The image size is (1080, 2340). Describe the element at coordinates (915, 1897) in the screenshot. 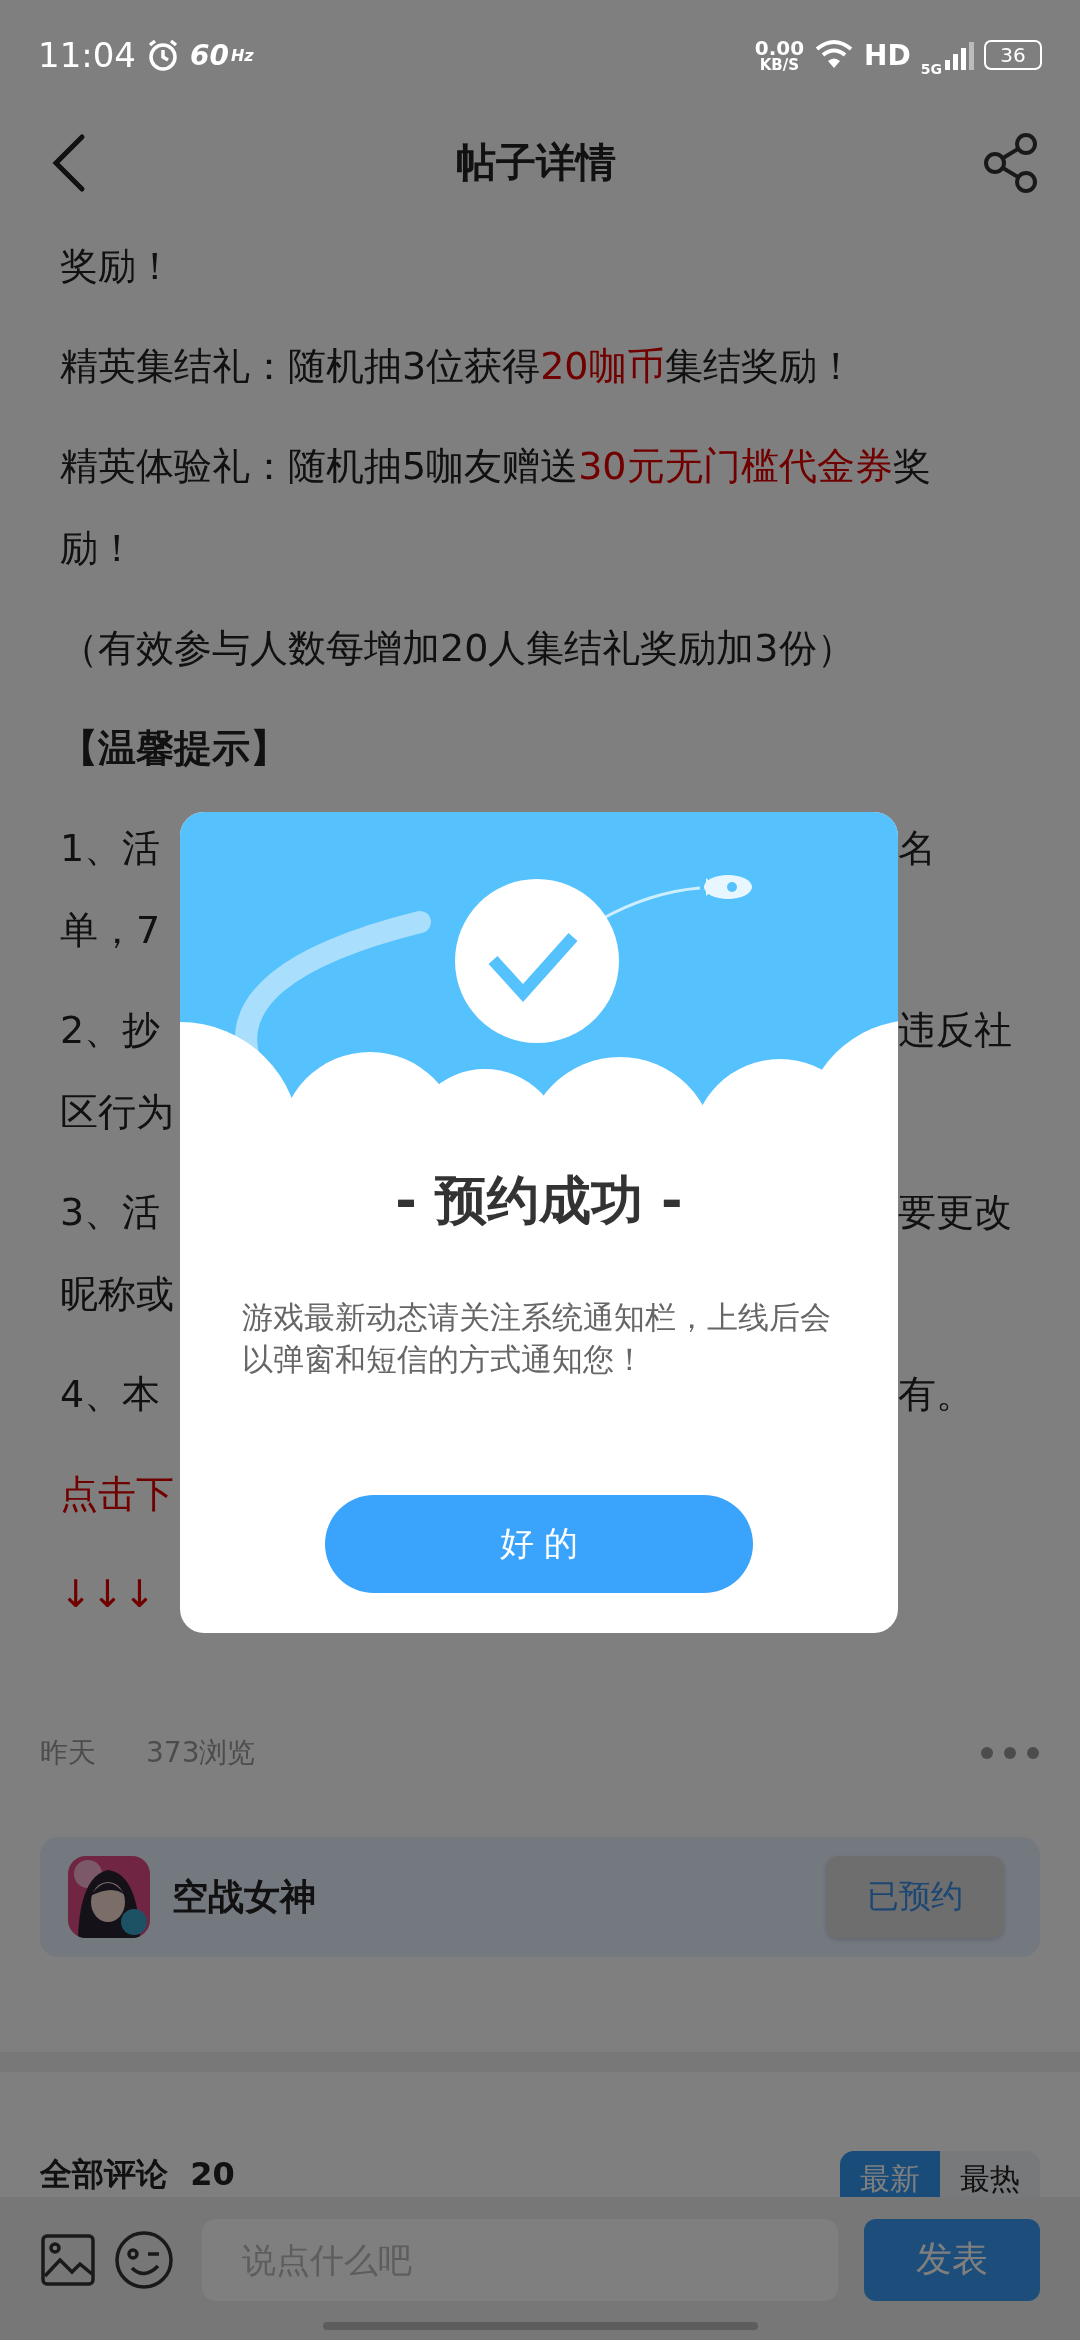

I see `reserved-button: 已预约` at that location.